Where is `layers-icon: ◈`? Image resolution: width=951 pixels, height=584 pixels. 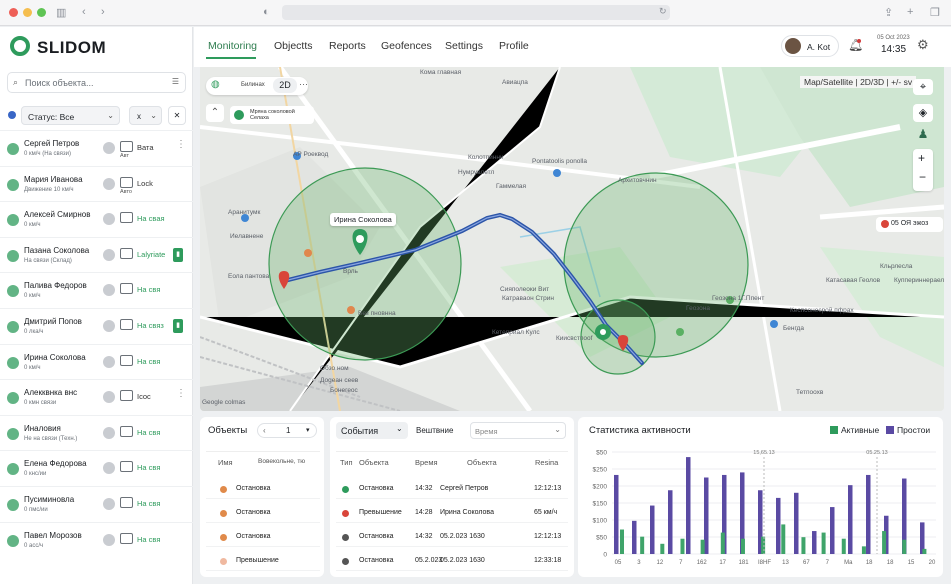 layers-icon: ◈ is located at coordinates (923, 113).